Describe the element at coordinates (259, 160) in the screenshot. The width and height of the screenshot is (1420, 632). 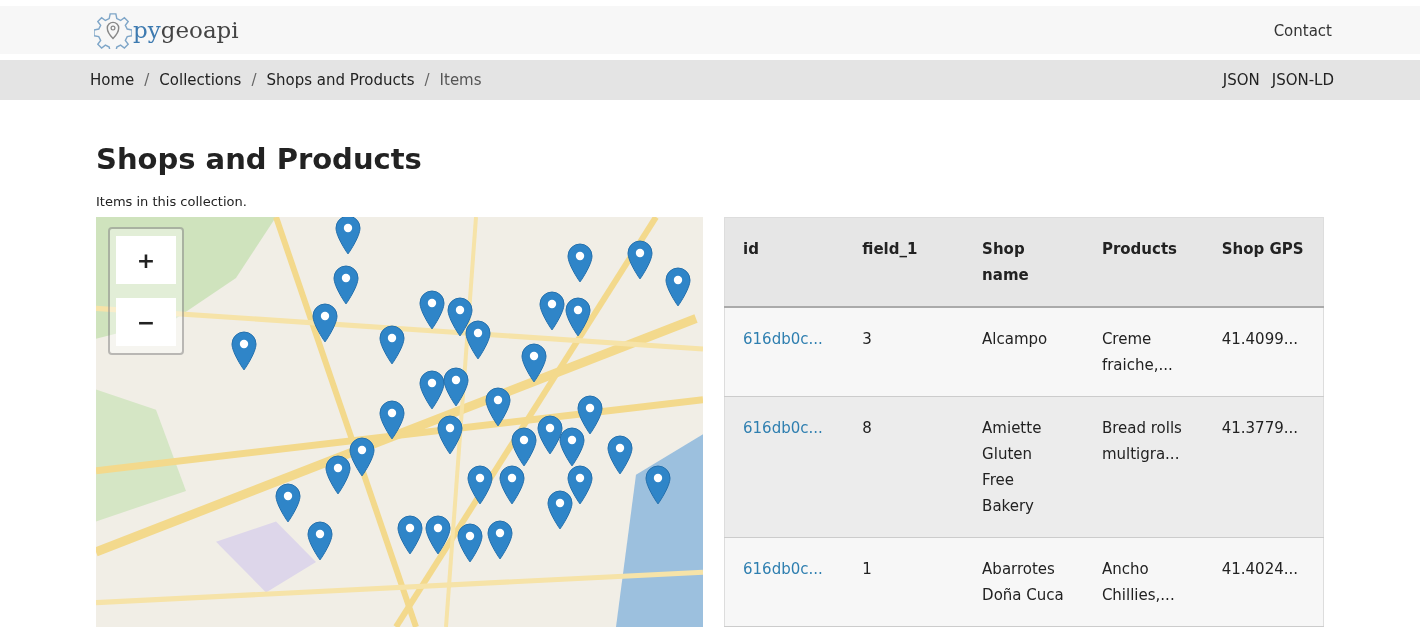
I see `page-title: Shops and Products` at that location.